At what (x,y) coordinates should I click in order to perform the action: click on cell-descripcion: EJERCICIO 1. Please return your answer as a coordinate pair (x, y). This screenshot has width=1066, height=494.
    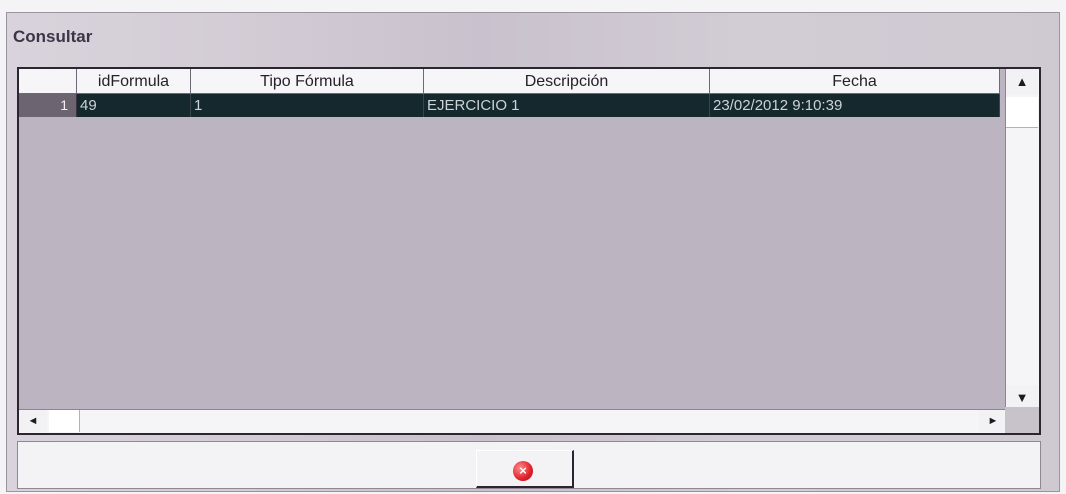
    Looking at the image, I should click on (567, 105).